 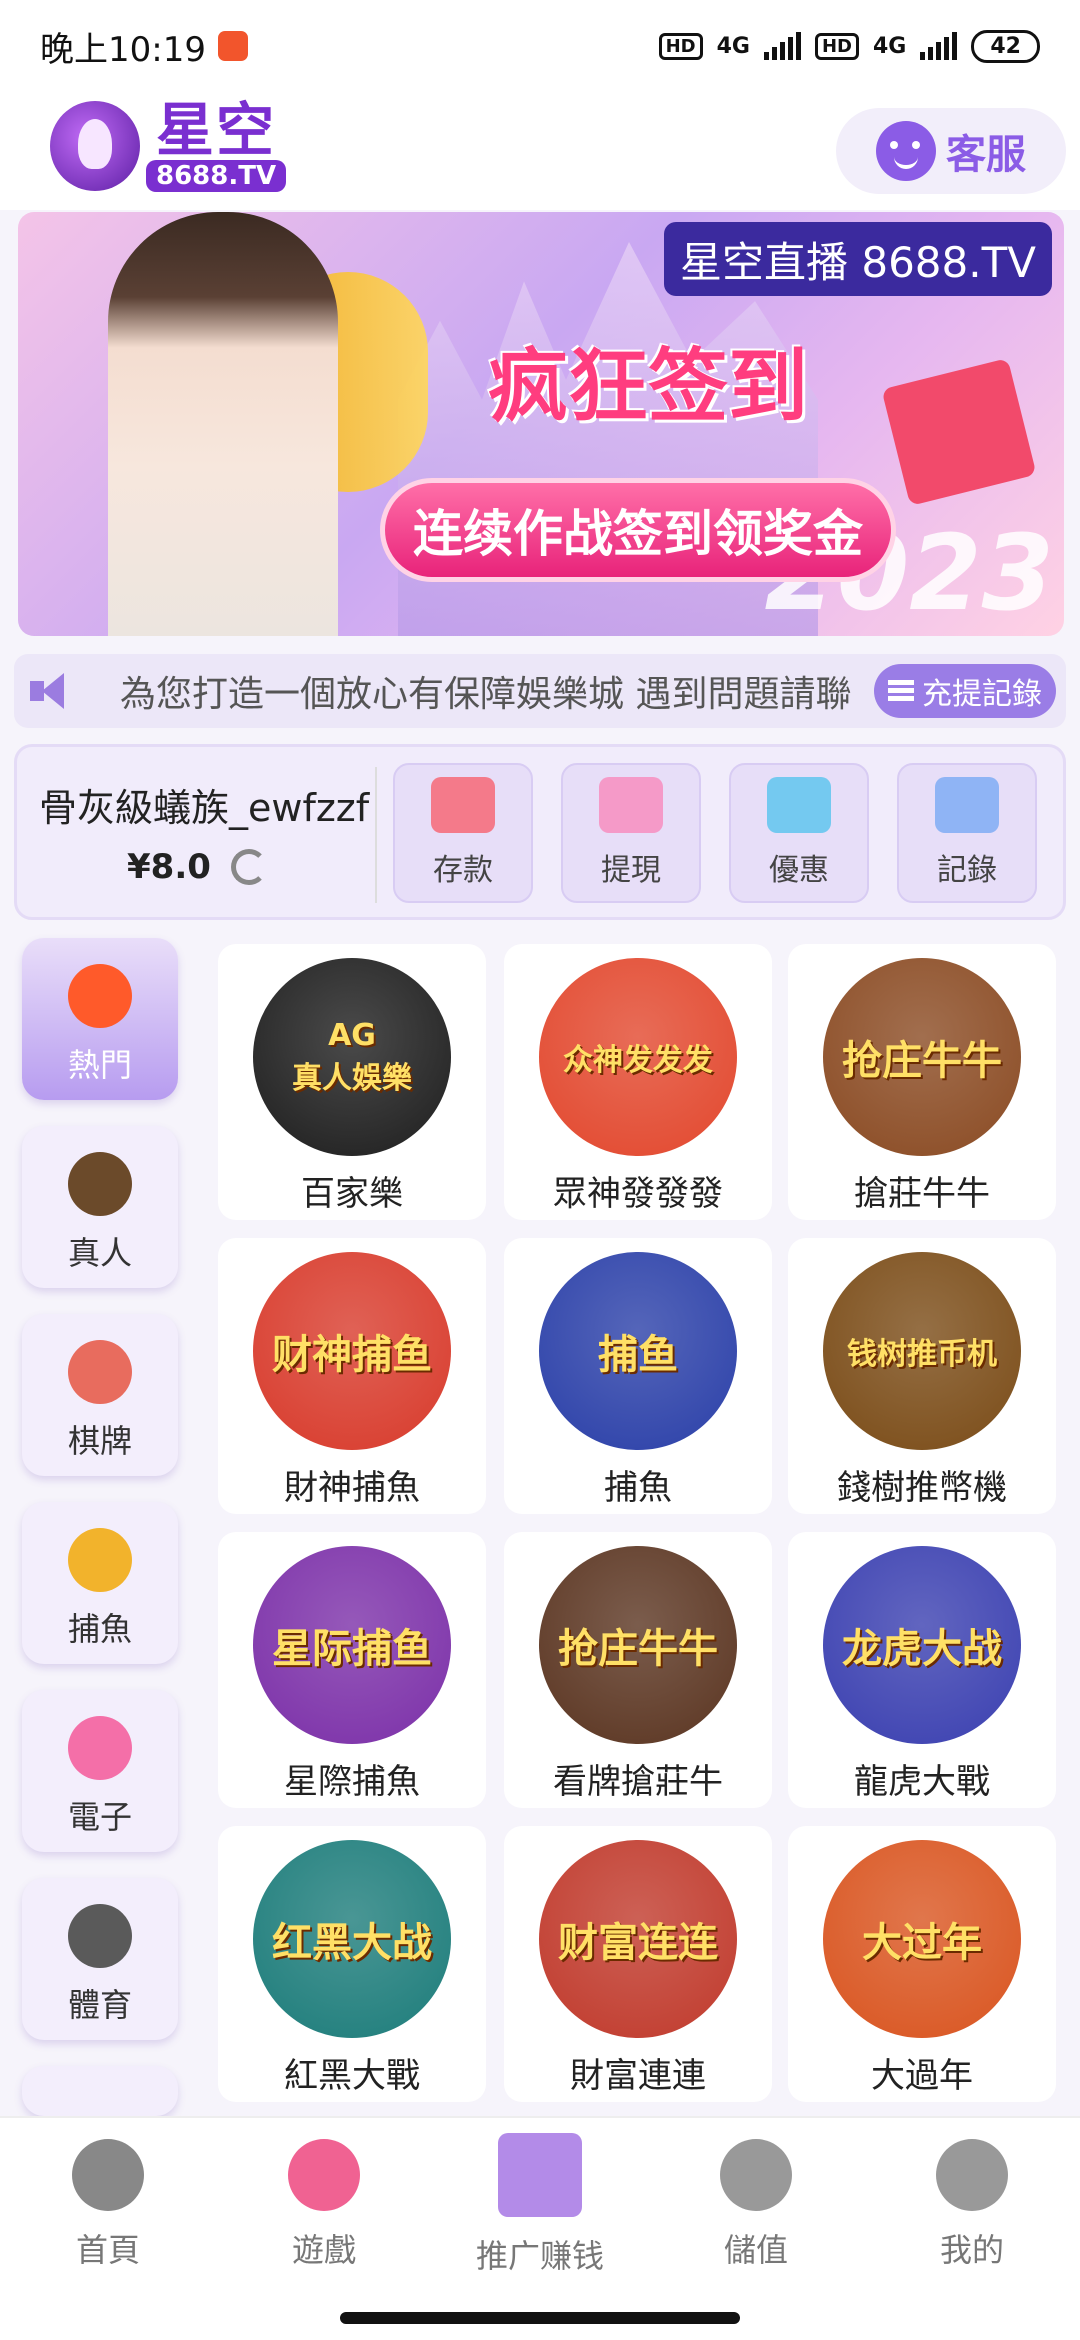 What do you see at coordinates (922, 1194) in the screenshot?
I see `game-name: 搶莊牛牛` at bounding box center [922, 1194].